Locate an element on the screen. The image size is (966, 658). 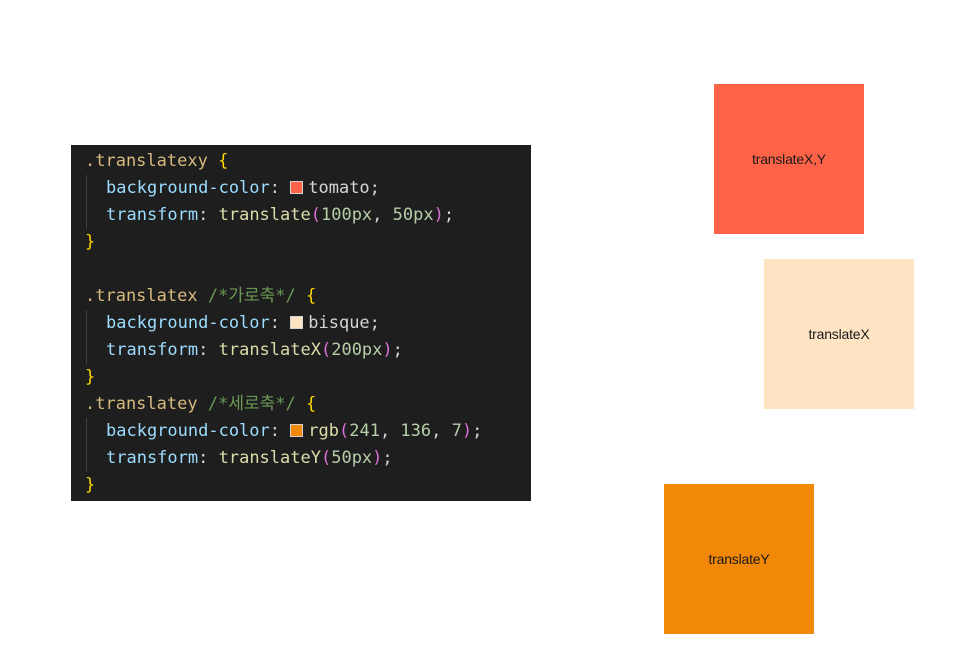
css-number: 200px is located at coordinates (357, 350).